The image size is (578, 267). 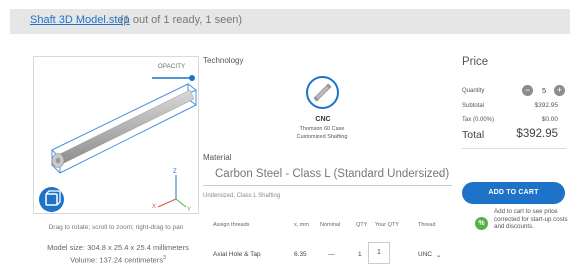 I want to click on axis-x-label: X, so click(x=154, y=207).